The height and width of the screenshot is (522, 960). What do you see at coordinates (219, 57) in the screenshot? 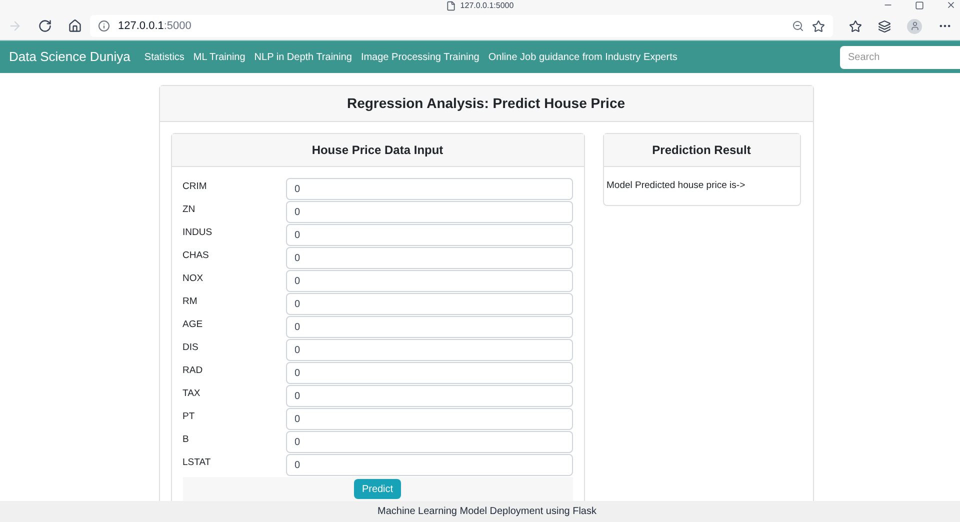
I see `nav-link: ML Training` at bounding box center [219, 57].